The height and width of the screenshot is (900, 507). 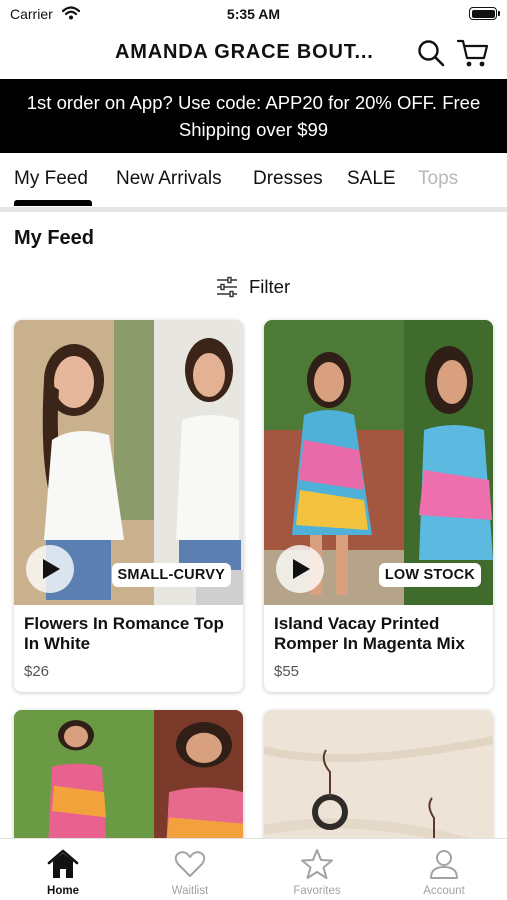 What do you see at coordinates (444, 864) in the screenshot?
I see `account-icon` at bounding box center [444, 864].